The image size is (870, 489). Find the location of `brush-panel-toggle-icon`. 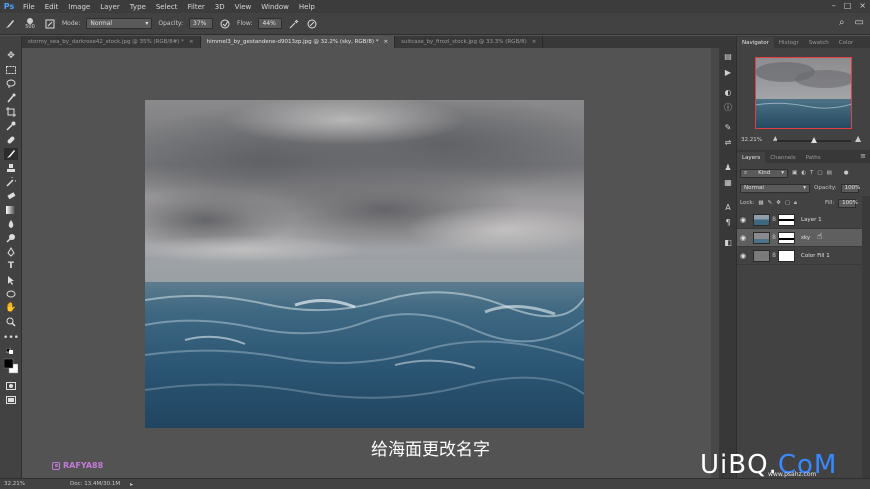

brush-panel-toggle-icon is located at coordinates (50, 24).